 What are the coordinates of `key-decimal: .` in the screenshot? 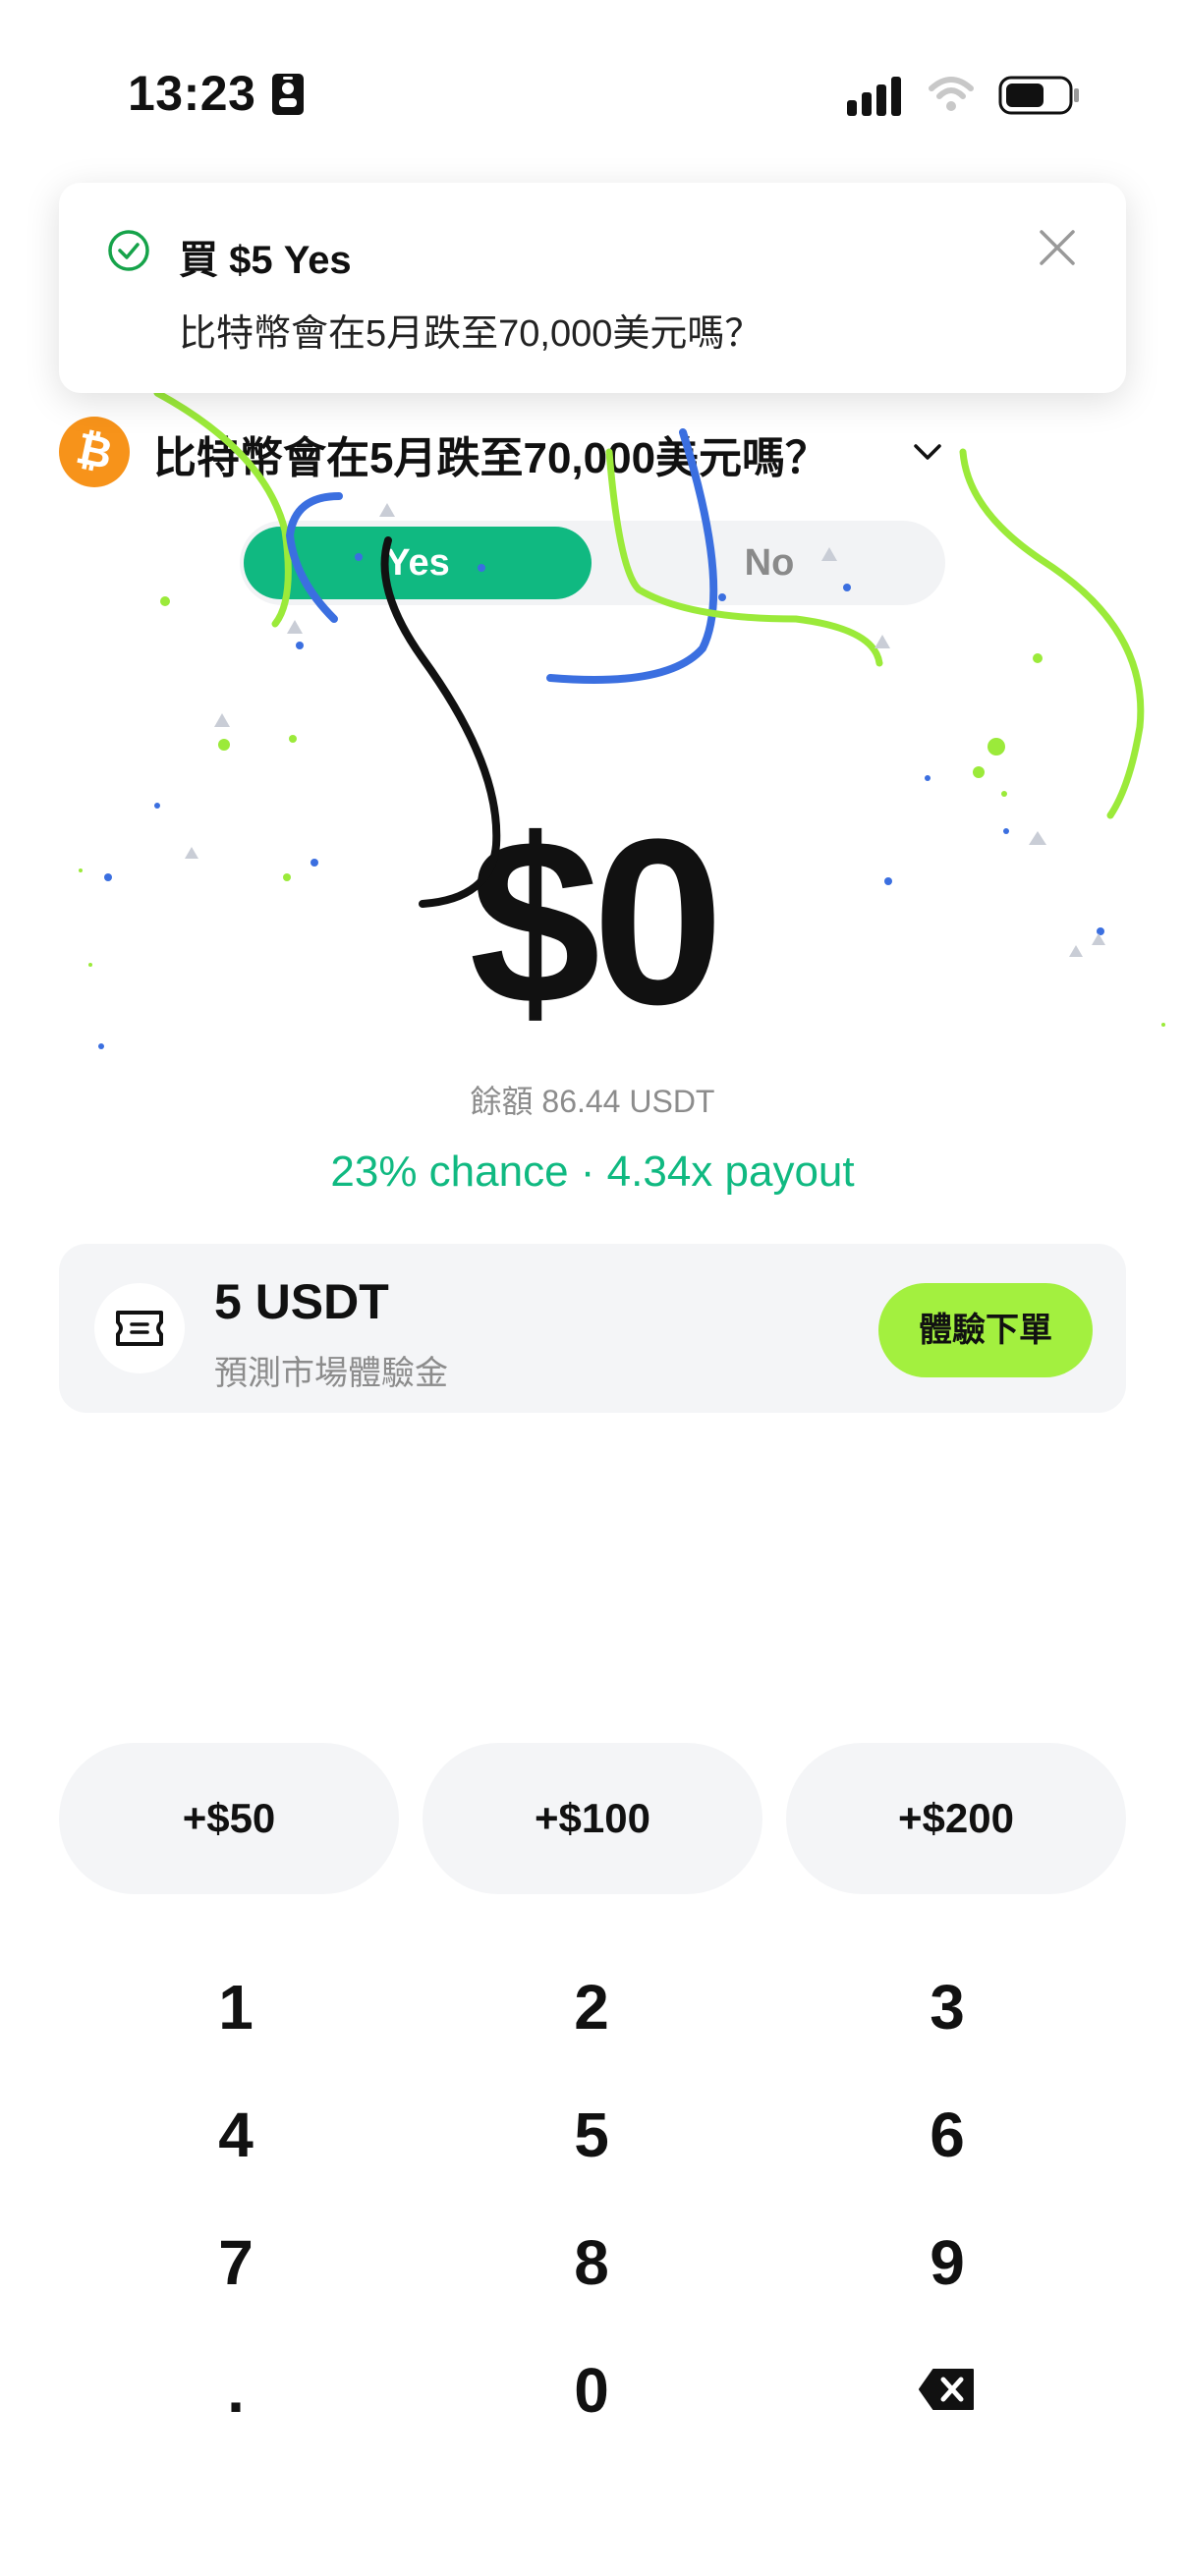 It's located at (236, 2390).